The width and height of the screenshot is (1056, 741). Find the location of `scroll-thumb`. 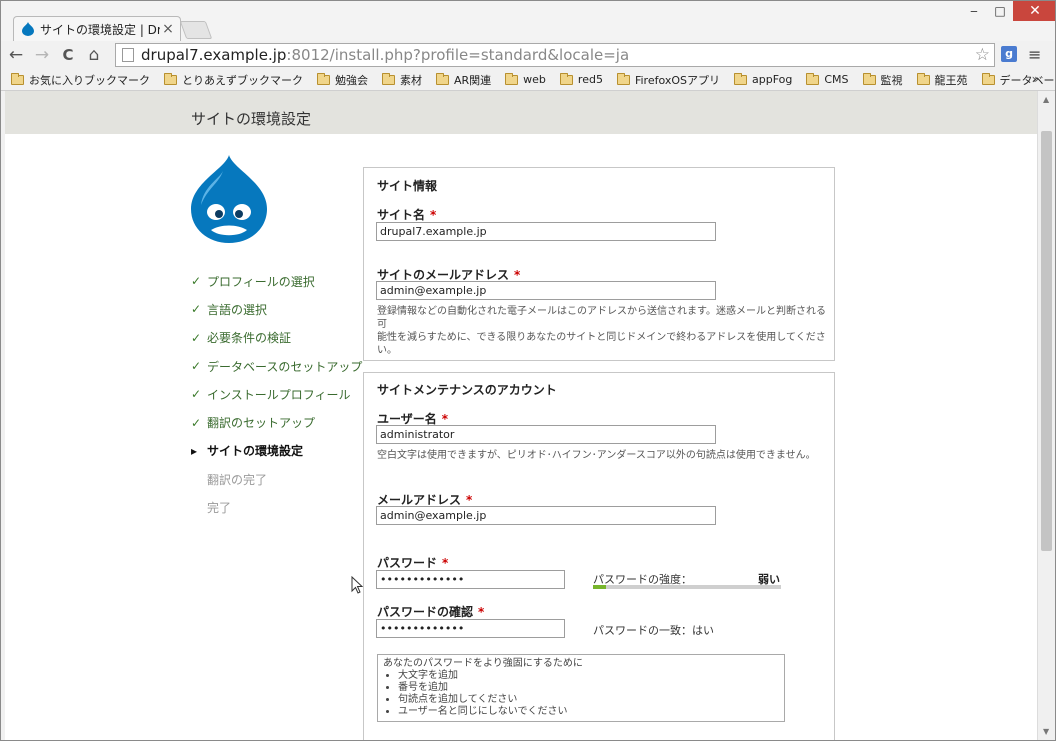

scroll-thumb is located at coordinates (1046, 341).